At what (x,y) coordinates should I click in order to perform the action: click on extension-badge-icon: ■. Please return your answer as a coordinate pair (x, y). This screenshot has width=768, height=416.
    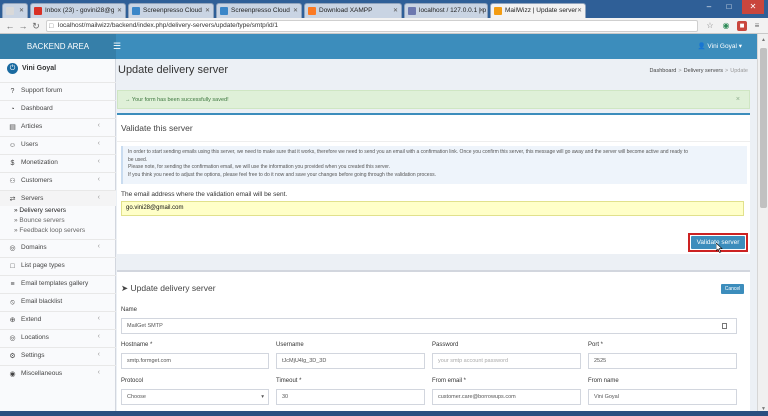
    Looking at the image, I should click on (742, 26).